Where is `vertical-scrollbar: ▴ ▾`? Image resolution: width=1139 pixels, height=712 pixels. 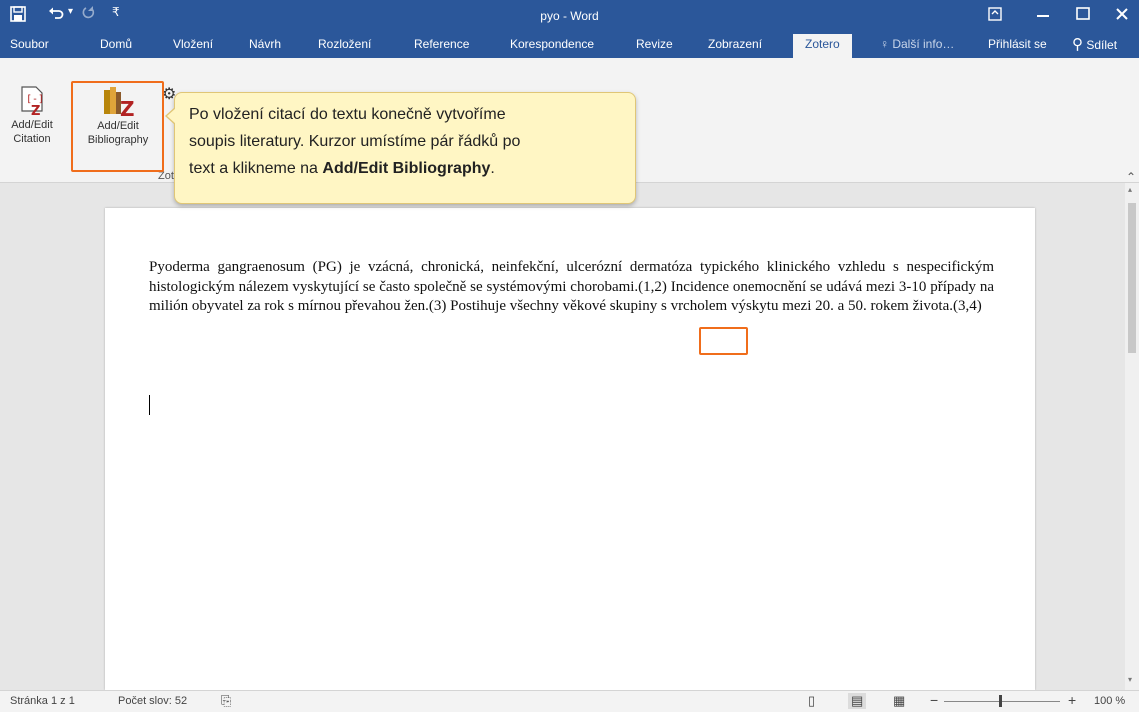 vertical-scrollbar: ▴ ▾ is located at coordinates (1132, 436).